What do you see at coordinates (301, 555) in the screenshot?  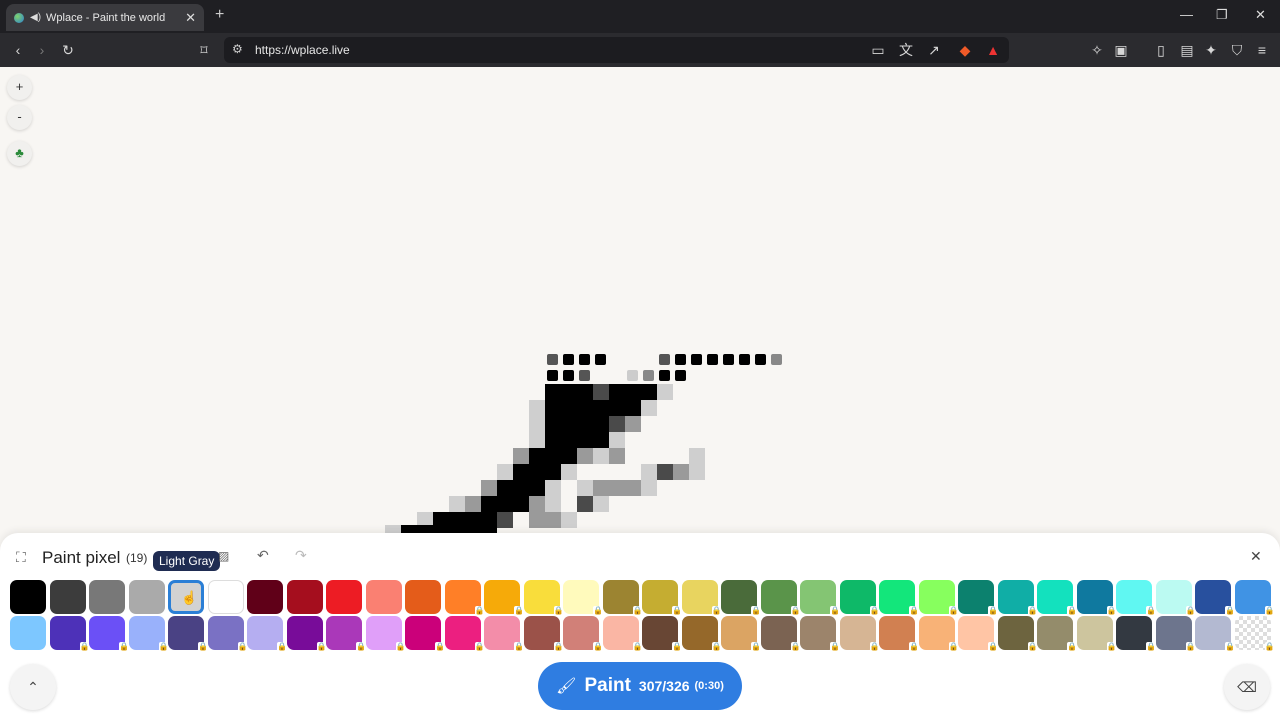 I see `redo-icon: ↷` at bounding box center [301, 555].